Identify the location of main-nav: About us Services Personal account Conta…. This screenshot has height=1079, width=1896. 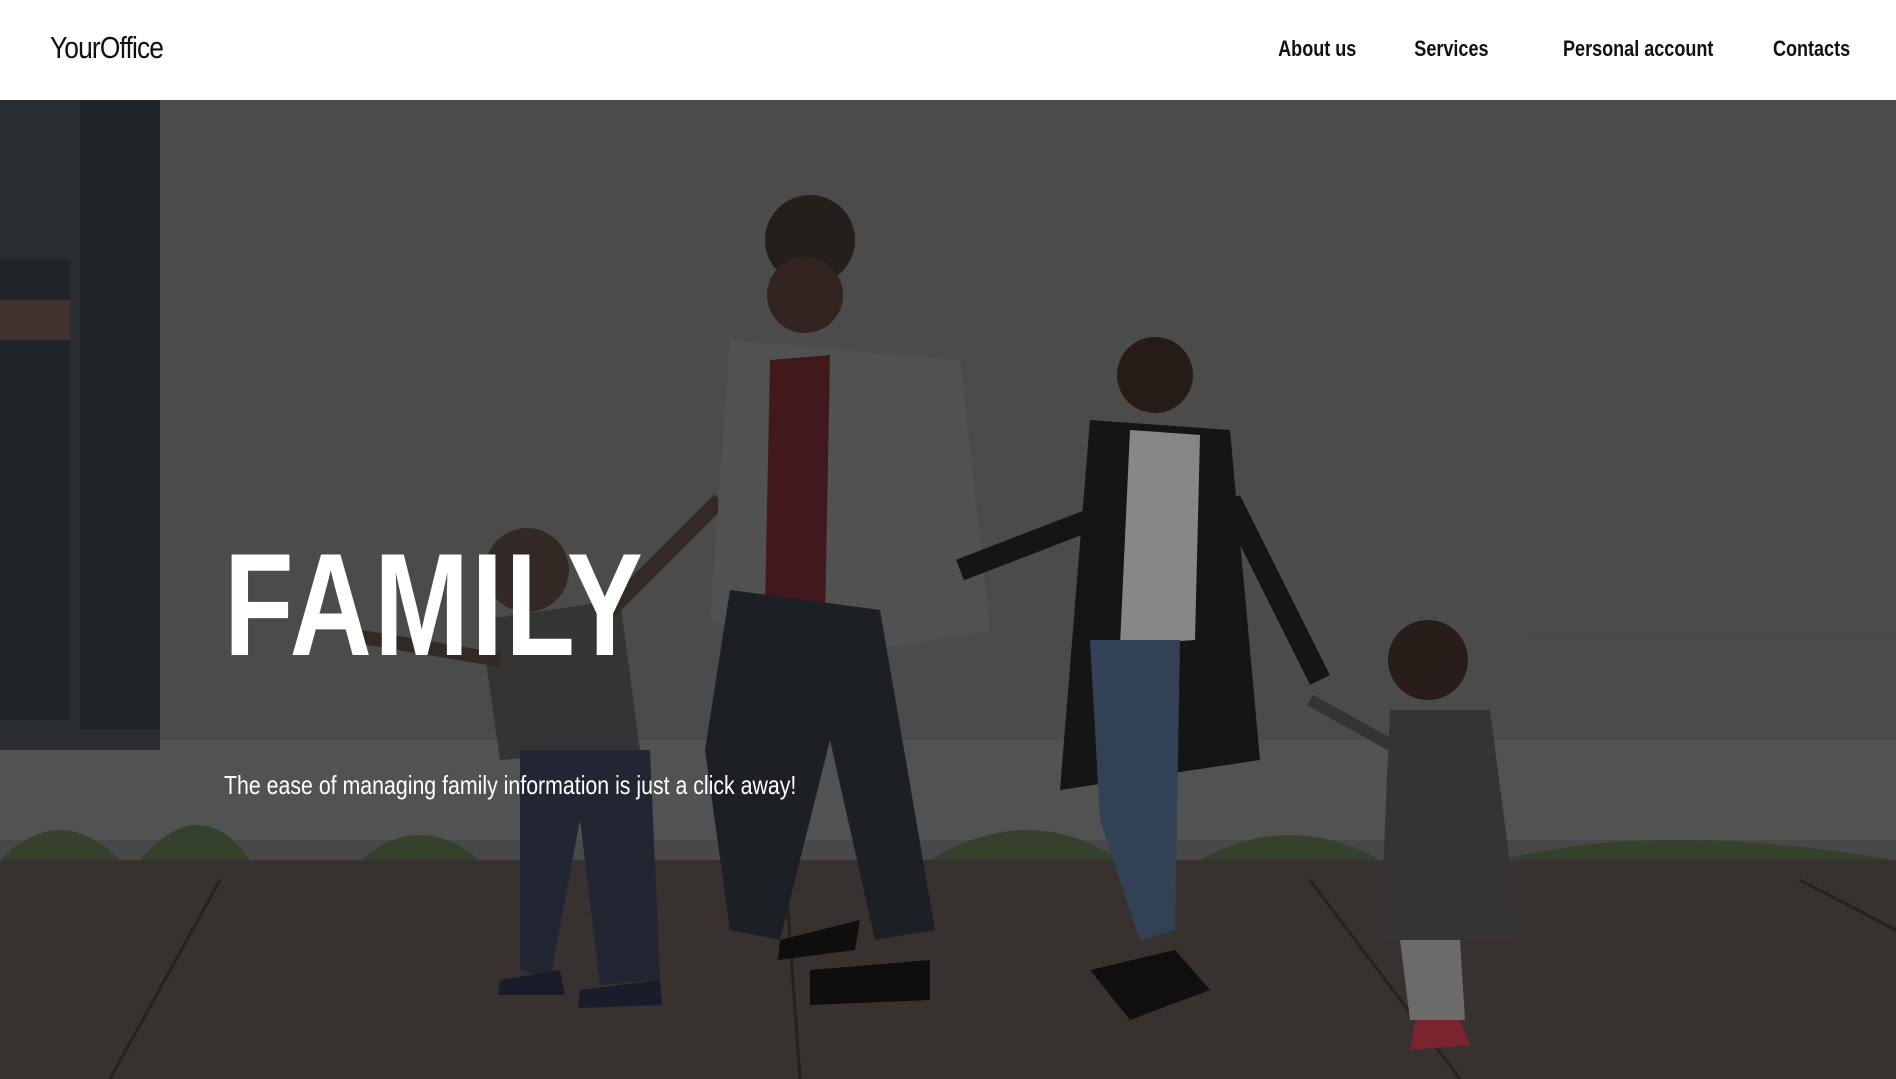
(1555, 49).